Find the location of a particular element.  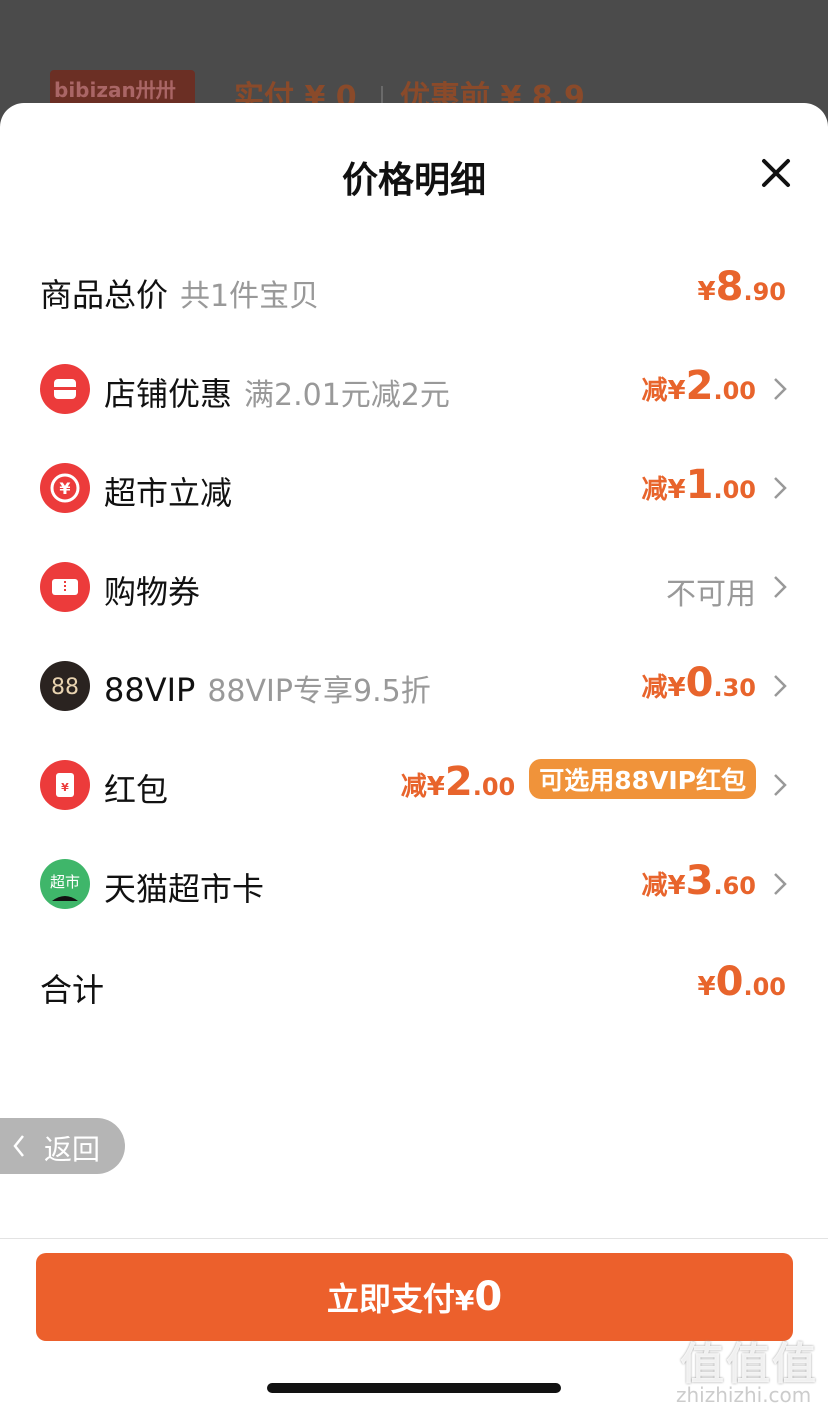

row-amount: 减¥2.00 可选用88VIP红包 is located at coordinates (578, 782).